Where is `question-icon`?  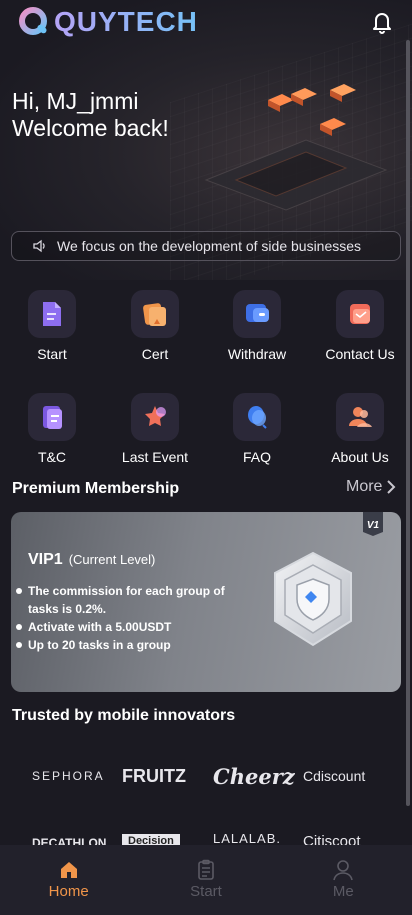 question-icon is located at coordinates (257, 417).